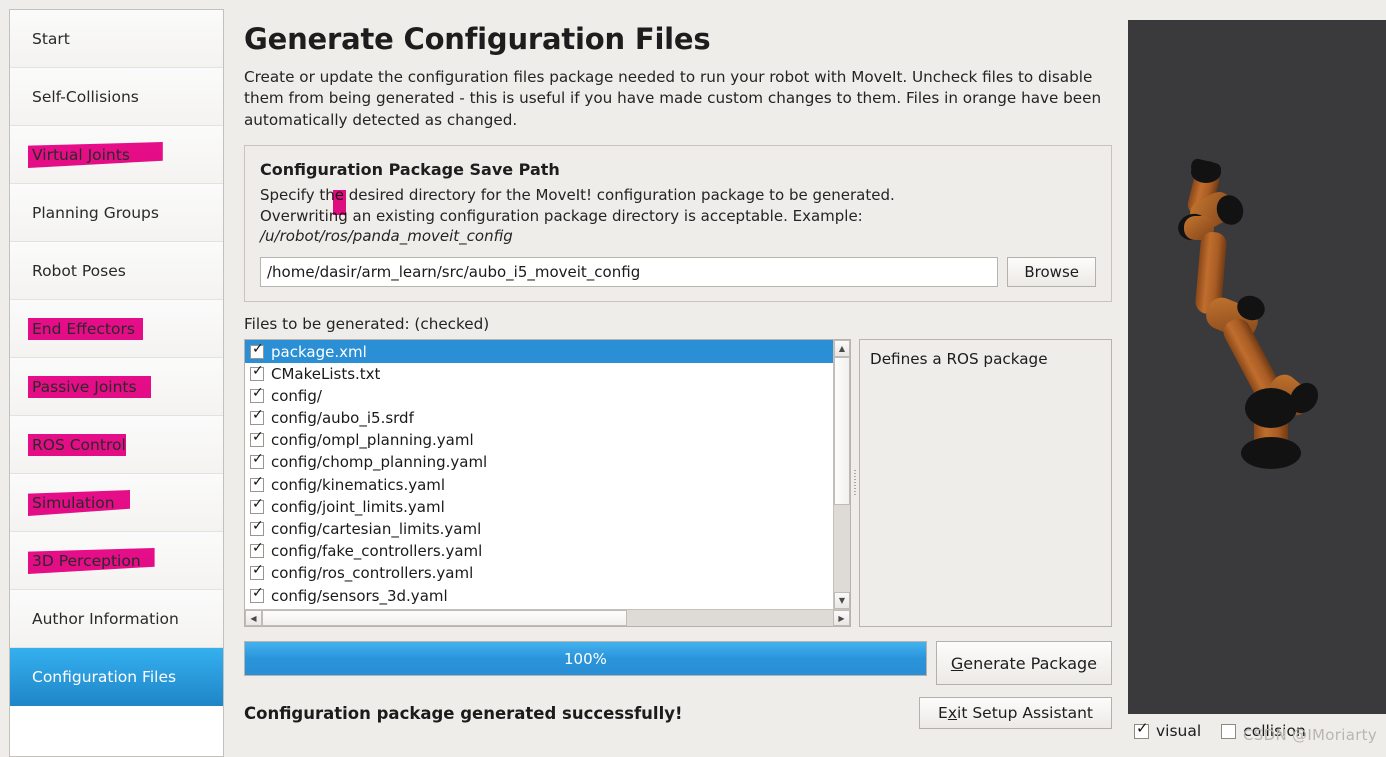  What do you see at coordinates (629, 272) in the screenshot?
I see `save-path-input` at bounding box center [629, 272].